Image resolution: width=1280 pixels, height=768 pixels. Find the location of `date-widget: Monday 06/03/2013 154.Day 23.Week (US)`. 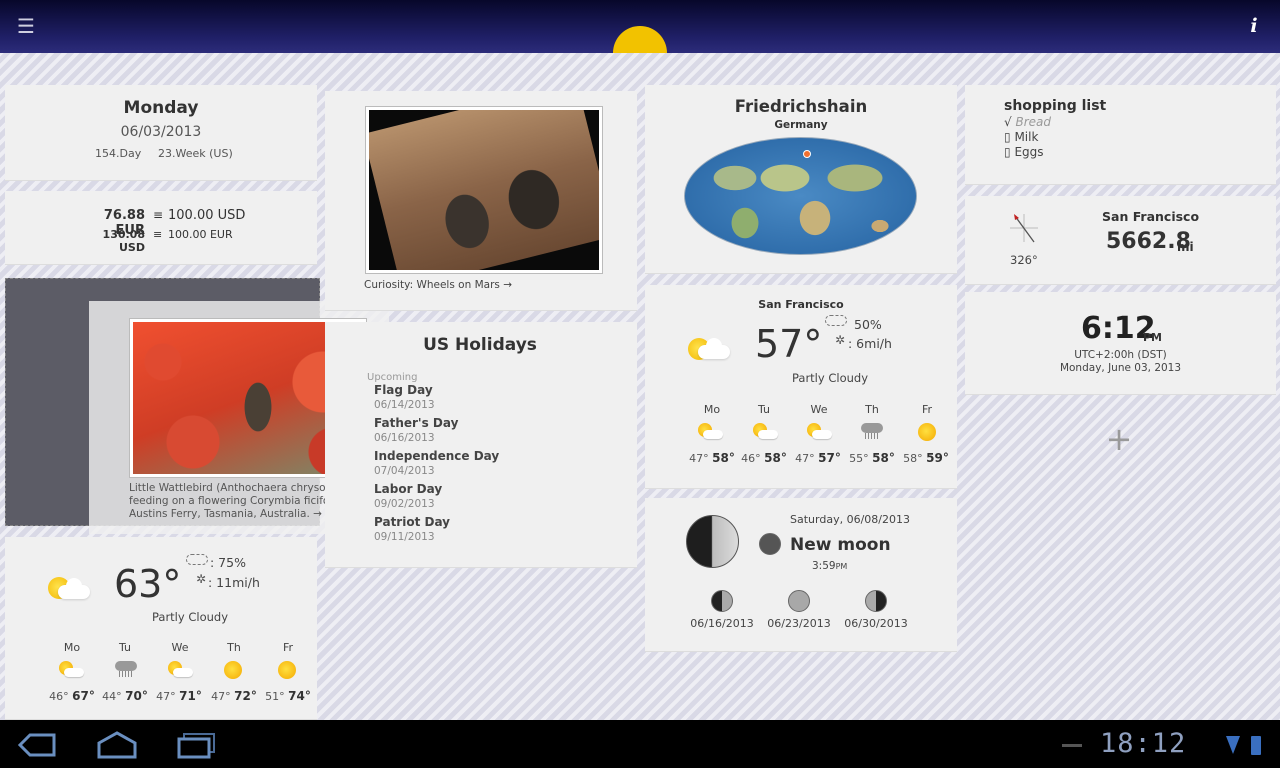

date-widget: Monday 06/03/2013 154.Day 23.Week (US) is located at coordinates (161, 133).